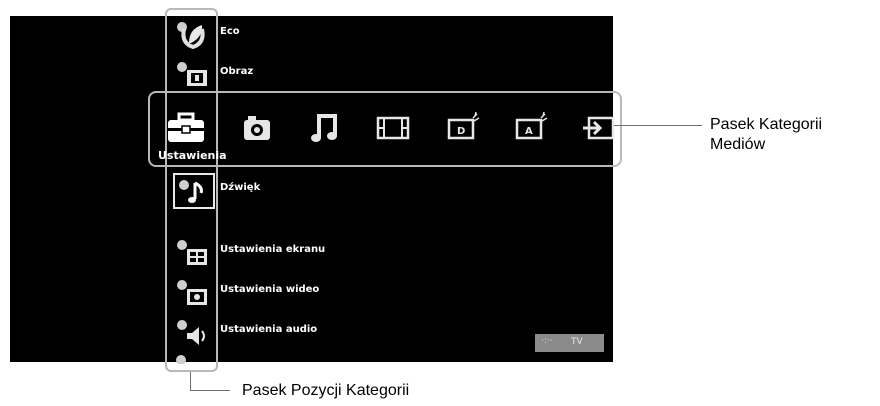  What do you see at coordinates (240, 187) in the screenshot?
I see `menu-item-label: Dźwięk` at bounding box center [240, 187].